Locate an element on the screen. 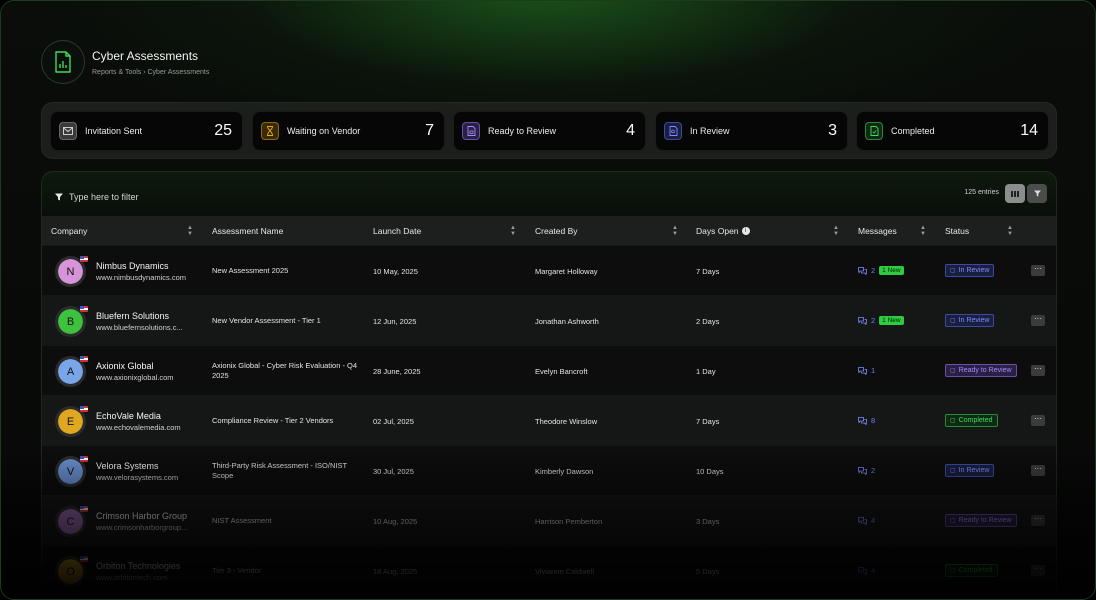  messages-link: 2 is located at coordinates (866, 470).